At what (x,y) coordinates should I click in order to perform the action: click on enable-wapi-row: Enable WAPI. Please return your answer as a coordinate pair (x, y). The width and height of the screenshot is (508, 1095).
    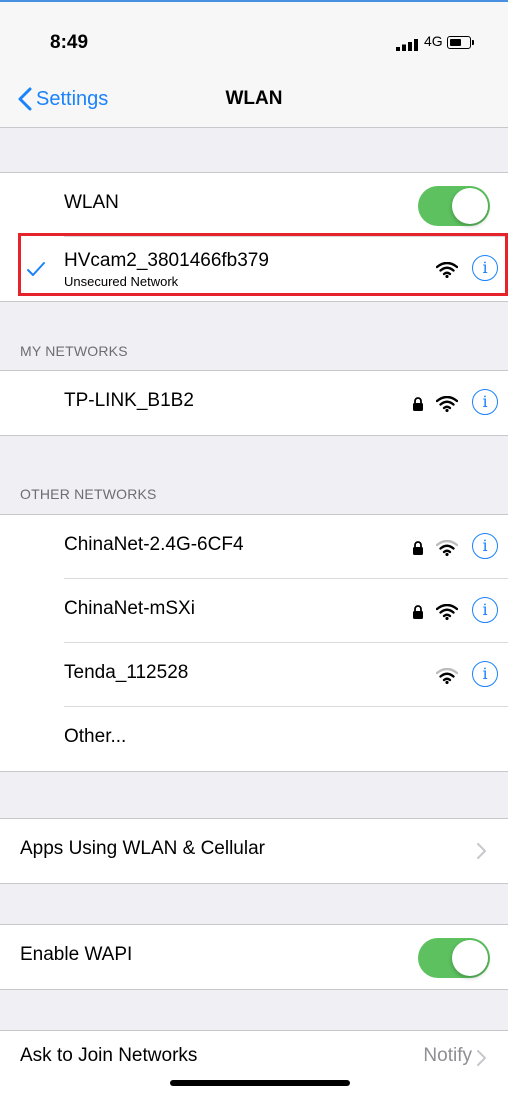
    Looking at the image, I should click on (254, 957).